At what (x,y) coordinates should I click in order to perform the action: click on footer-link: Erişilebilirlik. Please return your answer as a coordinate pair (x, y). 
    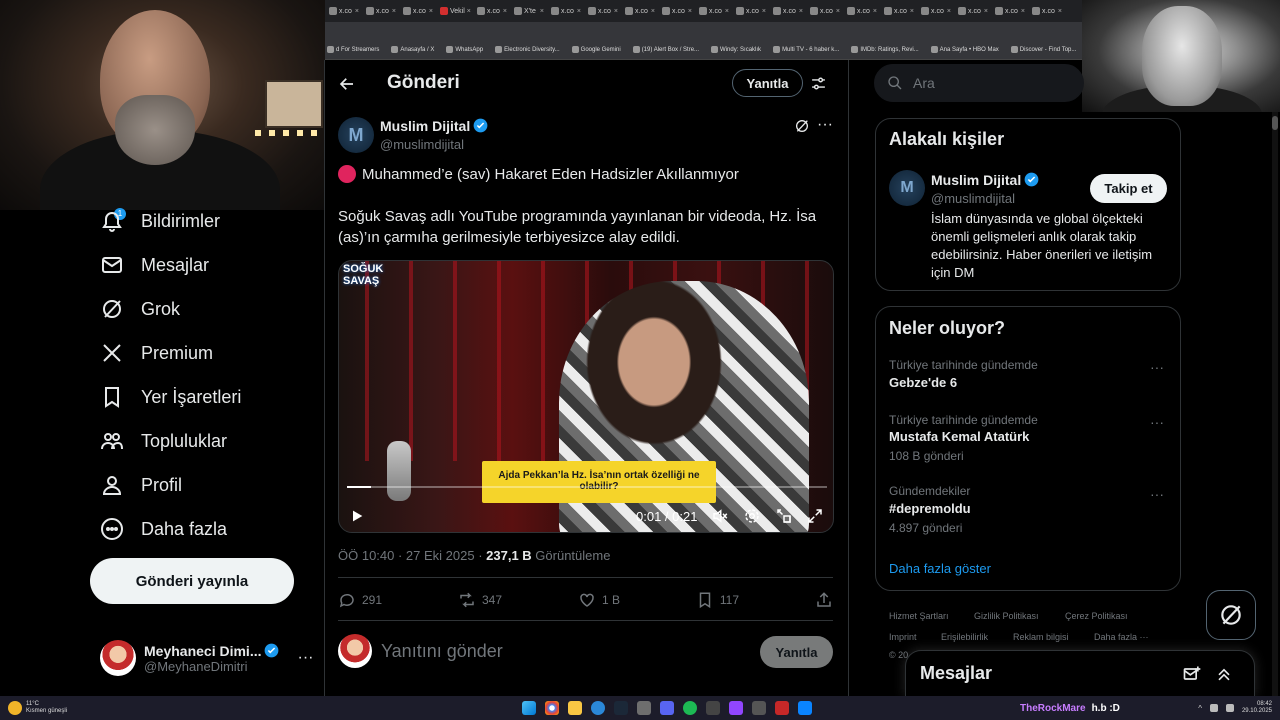
    Looking at the image, I should click on (964, 637).